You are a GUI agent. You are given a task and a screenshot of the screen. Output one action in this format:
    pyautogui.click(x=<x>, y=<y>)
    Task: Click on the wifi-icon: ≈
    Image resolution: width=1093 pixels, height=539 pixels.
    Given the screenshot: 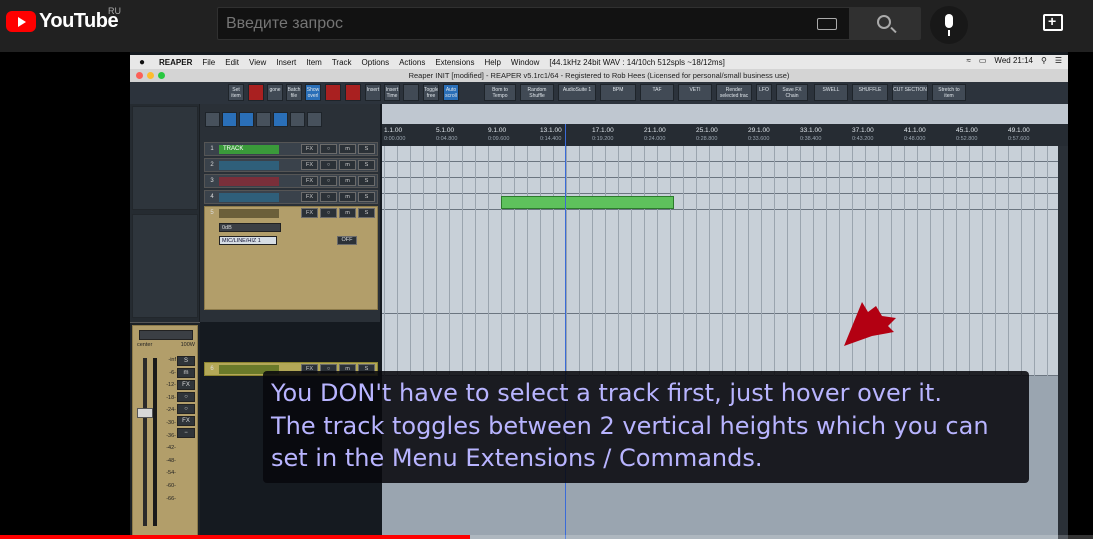 What is the action you would take?
    pyautogui.click(x=968, y=60)
    